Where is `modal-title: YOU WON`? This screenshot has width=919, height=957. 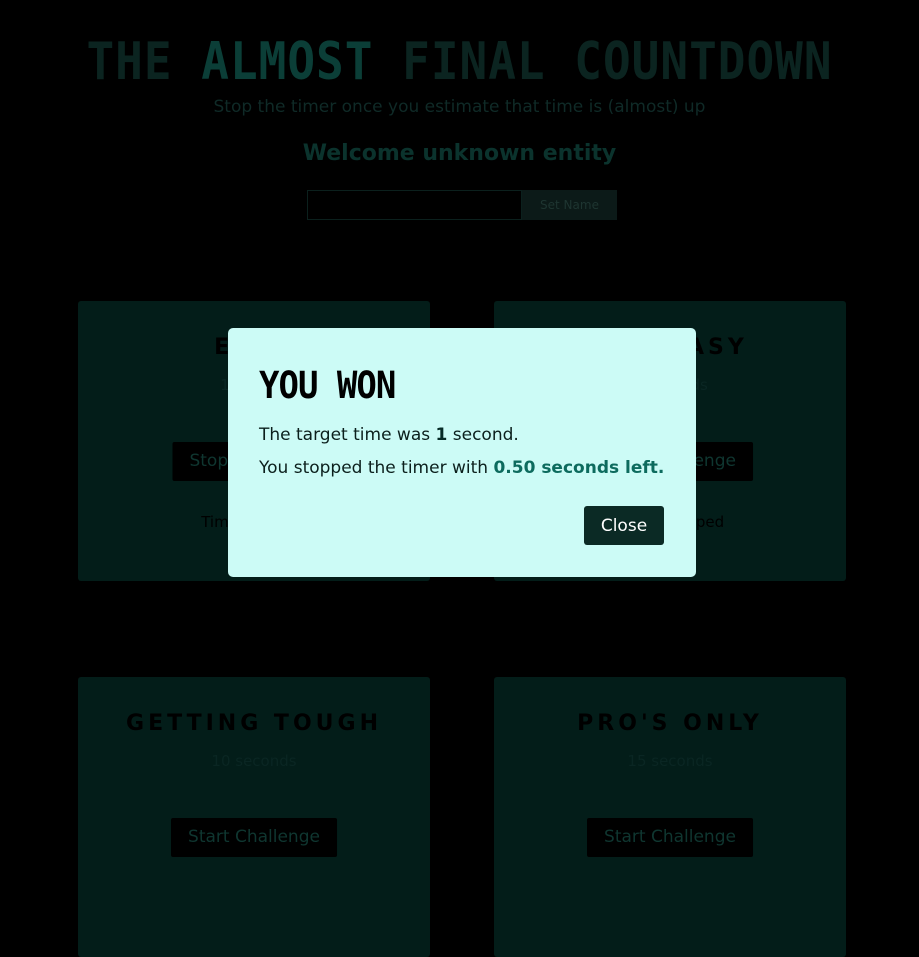
modal-title: YOU WON is located at coordinates (327, 386).